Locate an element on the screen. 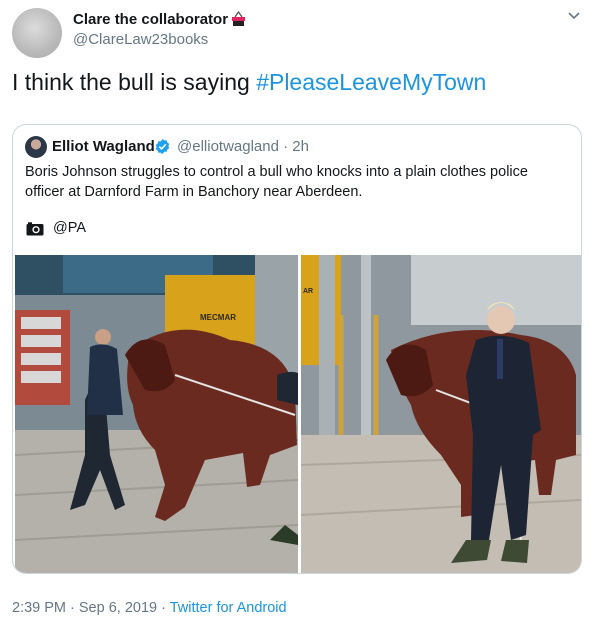 The image size is (600, 630). quoted-avatar is located at coordinates (36, 147).